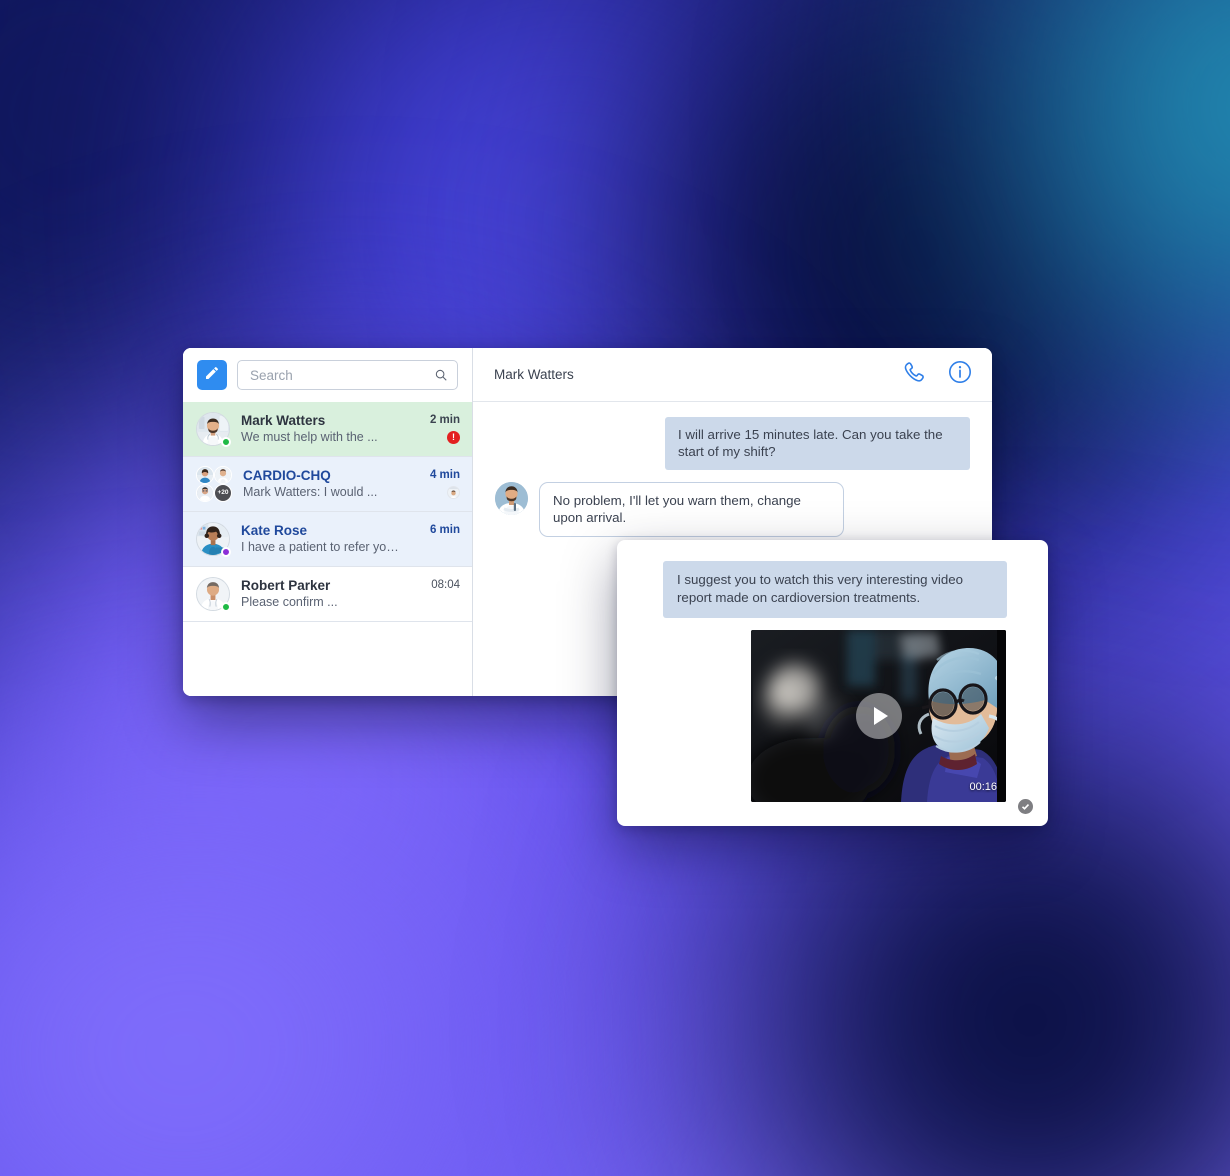  What do you see at coordinates (437, 484) in the screenshot?
I see `conversation-meta: 4 min` at bounding box center [437, 484].